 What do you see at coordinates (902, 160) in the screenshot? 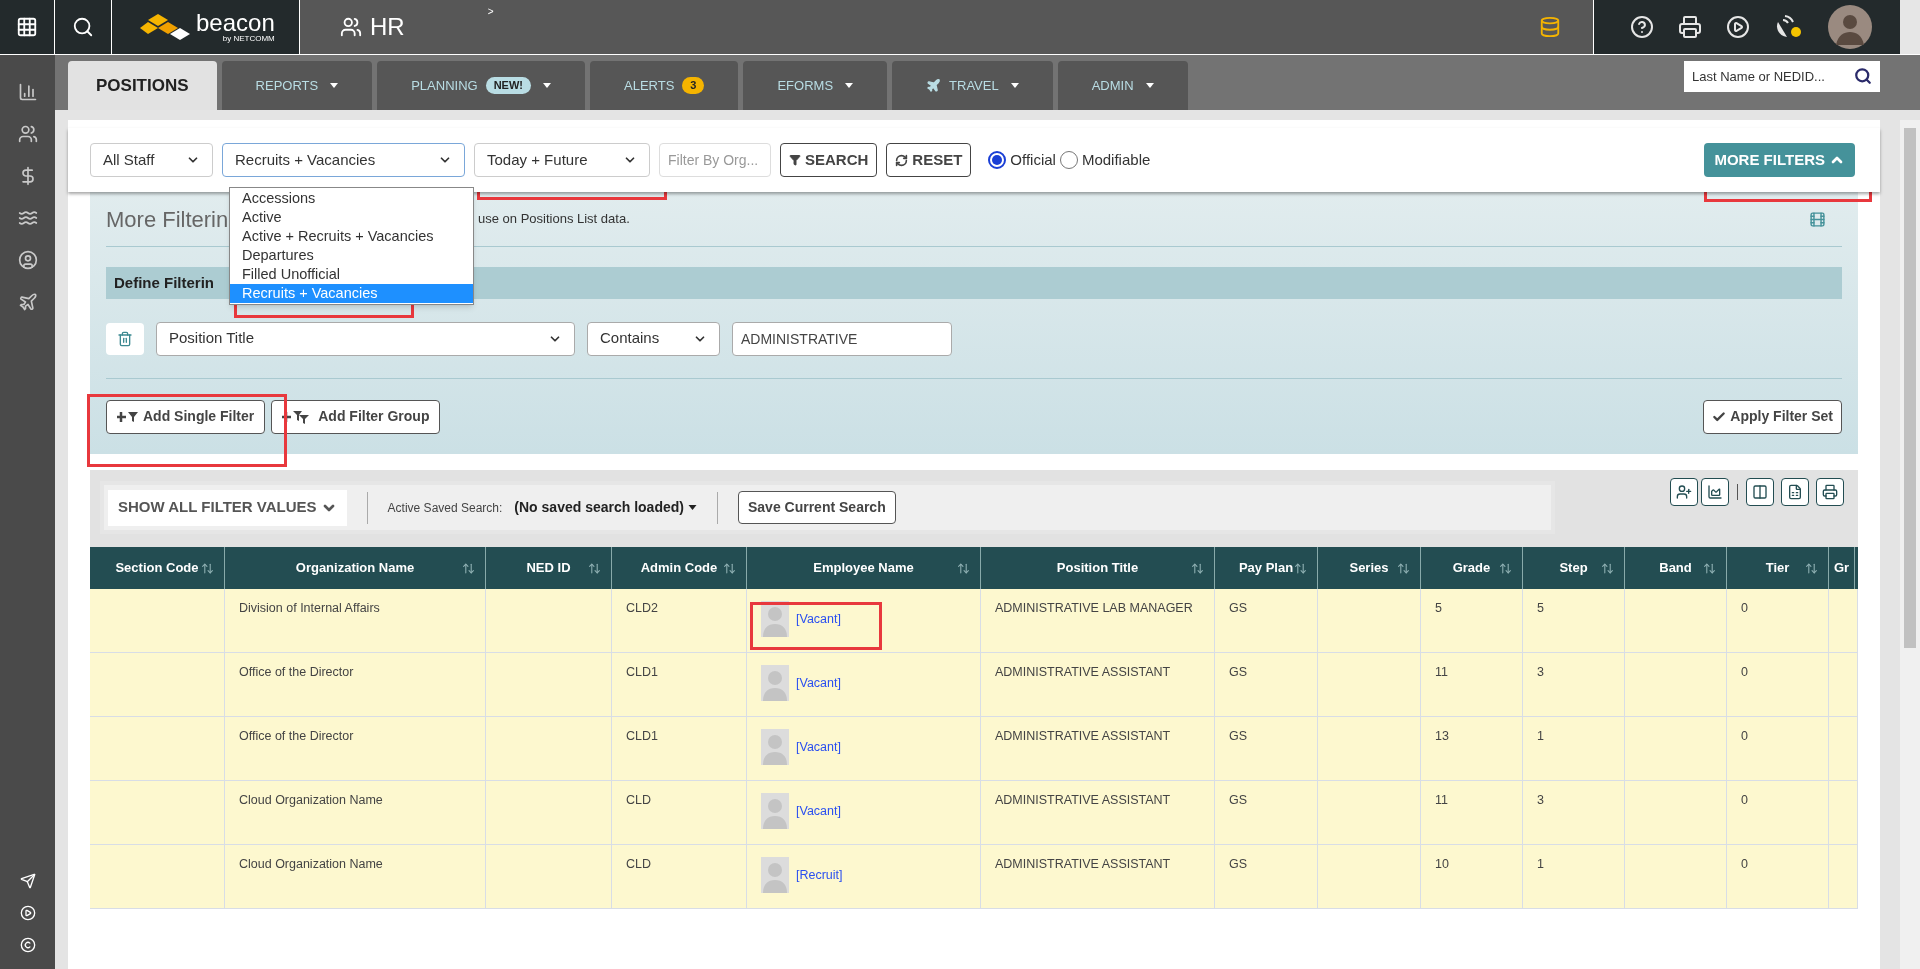
I see `refresh-icon` at bounding box center [902, 160].